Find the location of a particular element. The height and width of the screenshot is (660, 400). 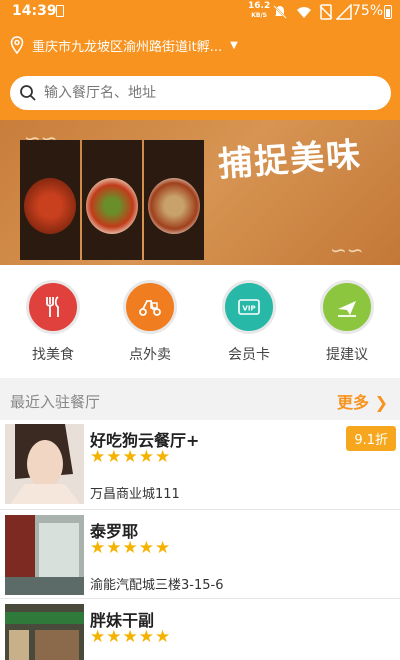

caret-down-icon: ▼ is located at coordinates (234, 45).